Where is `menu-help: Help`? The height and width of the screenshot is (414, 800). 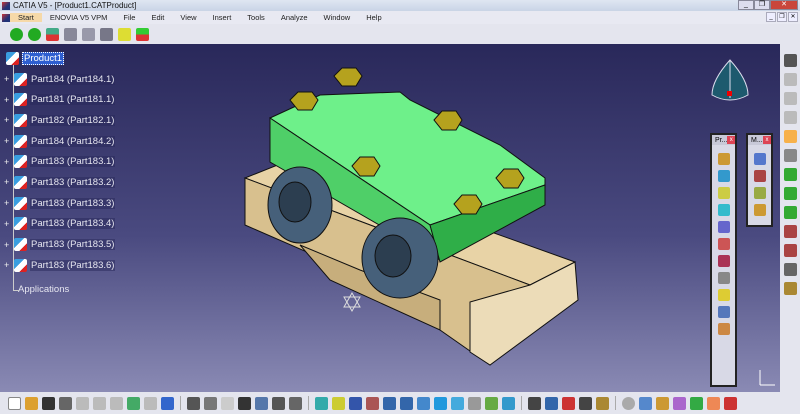
menu-help: Help is located at coordinates (373, 17).